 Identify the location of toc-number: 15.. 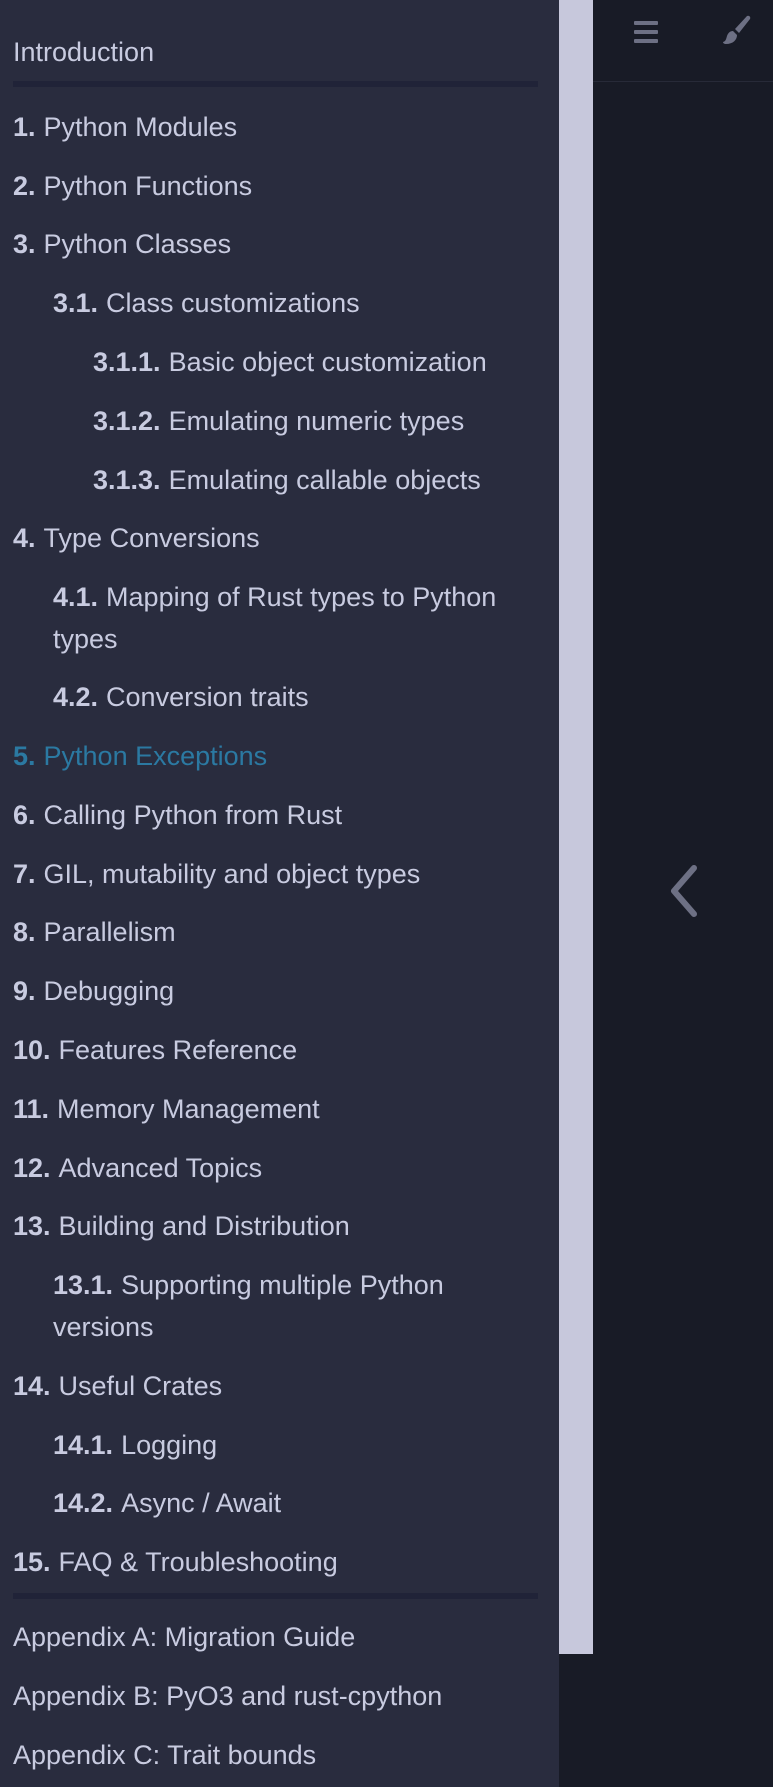
(32, 1562).